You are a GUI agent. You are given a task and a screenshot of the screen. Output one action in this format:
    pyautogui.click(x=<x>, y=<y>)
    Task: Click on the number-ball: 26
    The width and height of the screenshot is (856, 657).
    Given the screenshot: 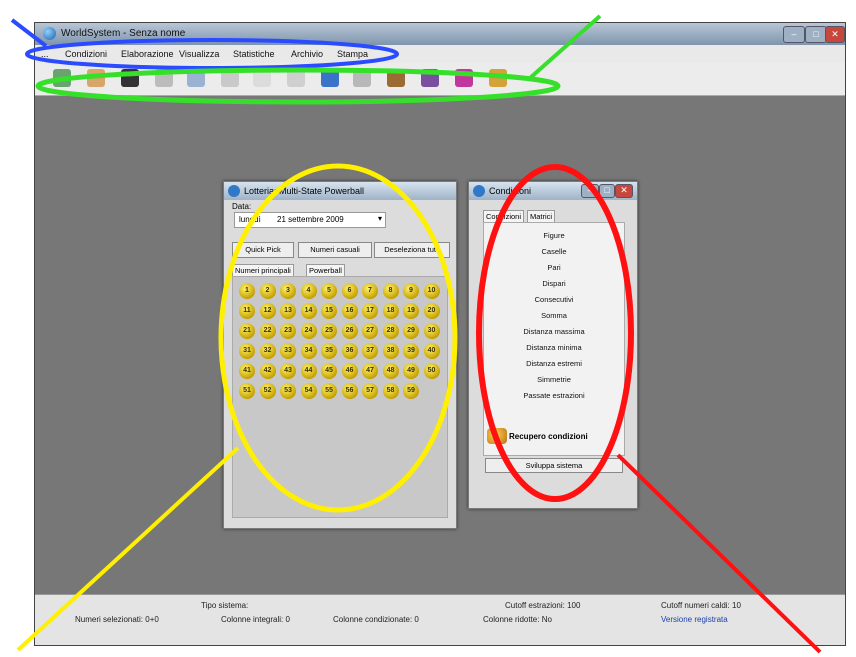 What is the action you would take?
    pyautogui.click(x=349, y=331)
    